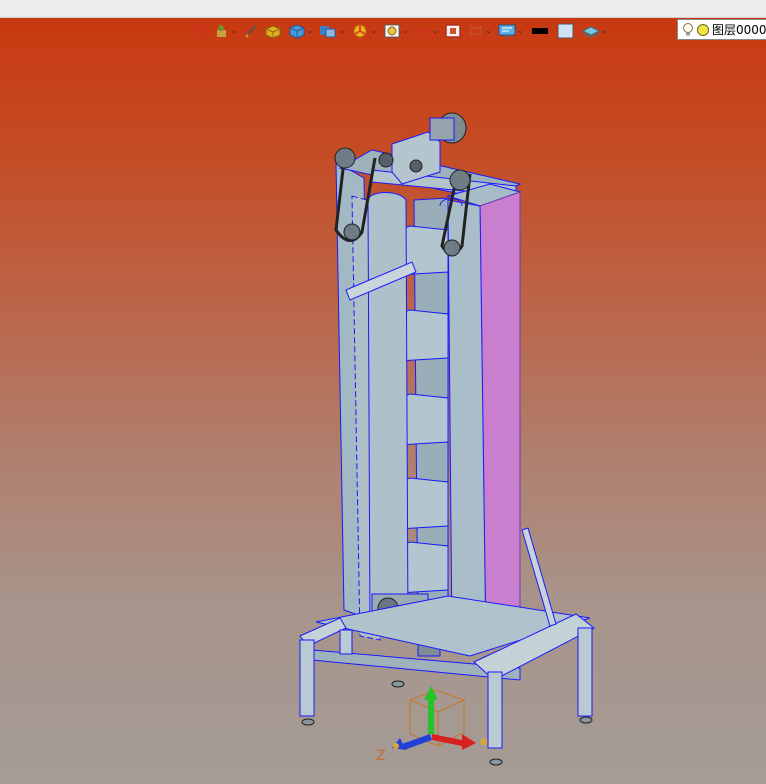 The image size is (766, 784). I want to click on sketch-pen-button, so click(251, 31).